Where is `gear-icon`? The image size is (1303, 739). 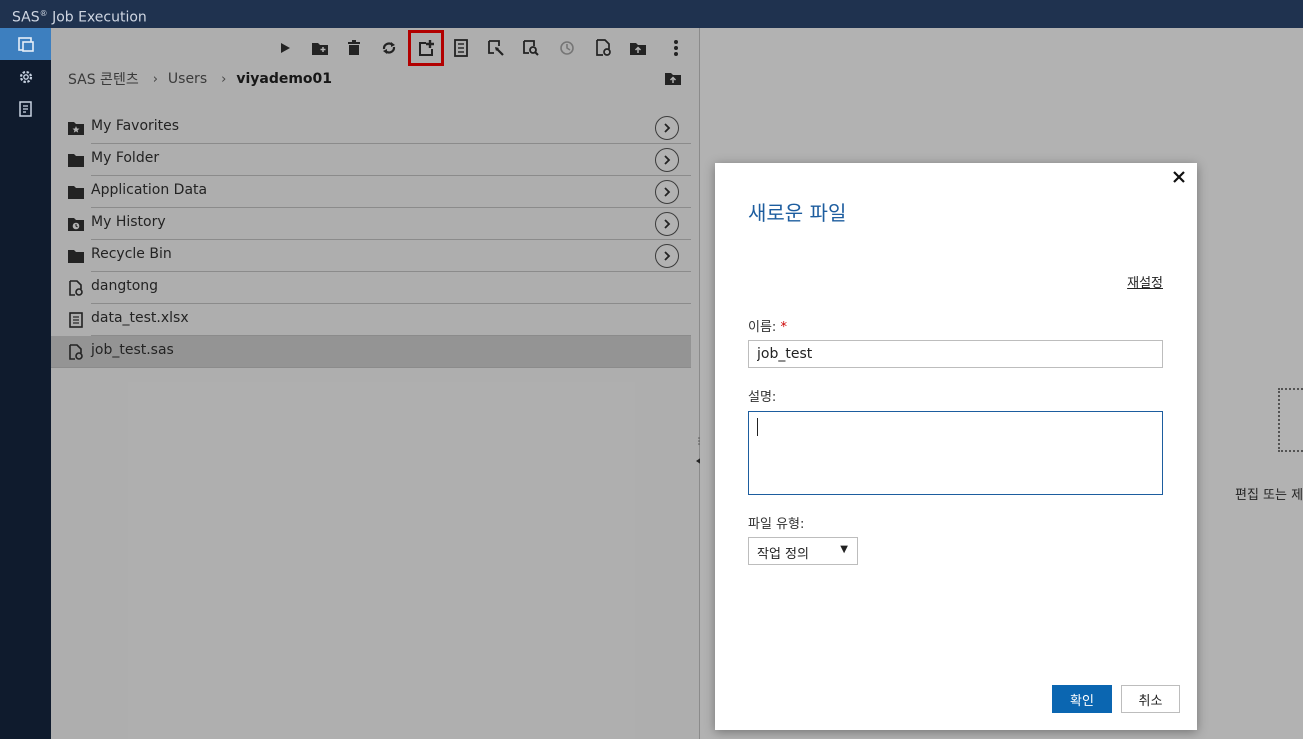 gear-icon is located at coordinates (25, 77).